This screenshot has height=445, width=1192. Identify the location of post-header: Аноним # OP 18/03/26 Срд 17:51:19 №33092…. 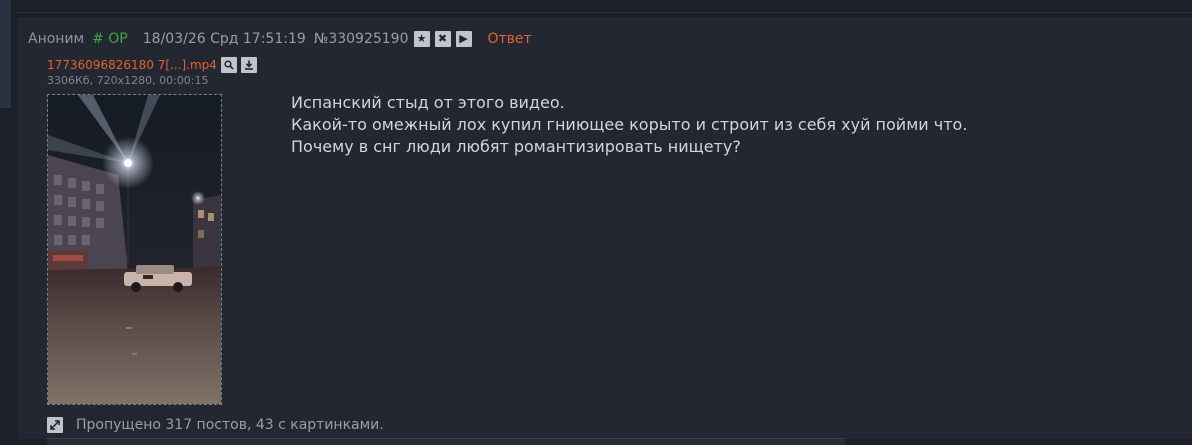
(280, 39).